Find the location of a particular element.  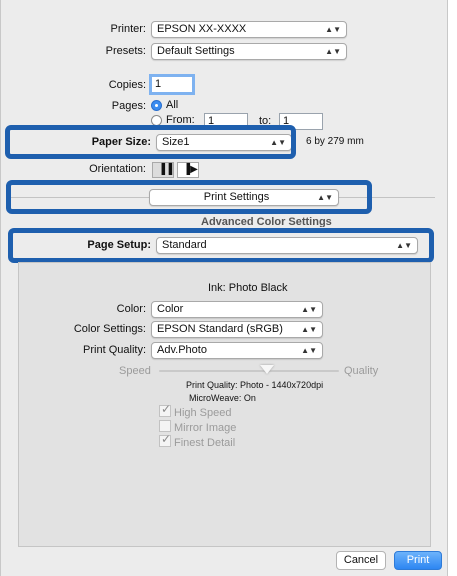

page-setup-label: Page Setup: is located at coordinates (119, 245).